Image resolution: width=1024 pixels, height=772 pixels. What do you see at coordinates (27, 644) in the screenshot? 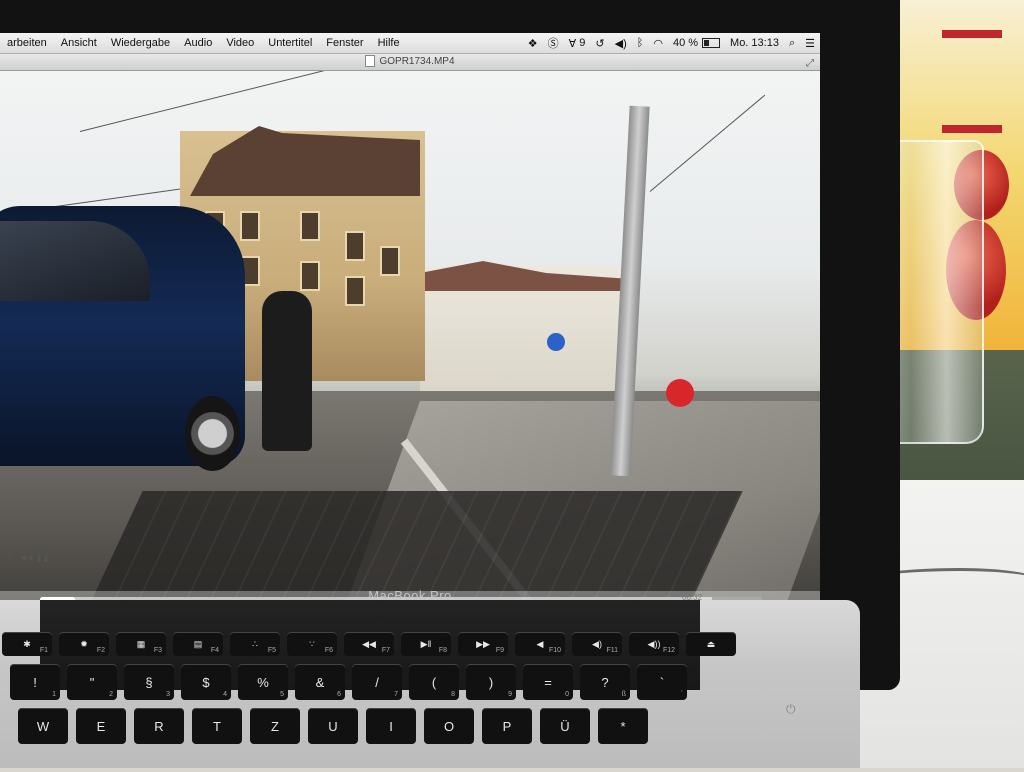
I see `function-key: ✱ F1` at bounding box center [27, 644].